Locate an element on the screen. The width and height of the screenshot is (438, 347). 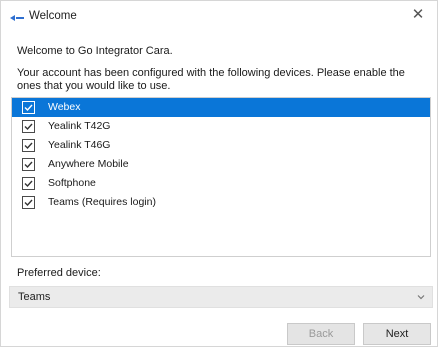
title-bar: Welcome ✕ is located at coordinates (219, 16).